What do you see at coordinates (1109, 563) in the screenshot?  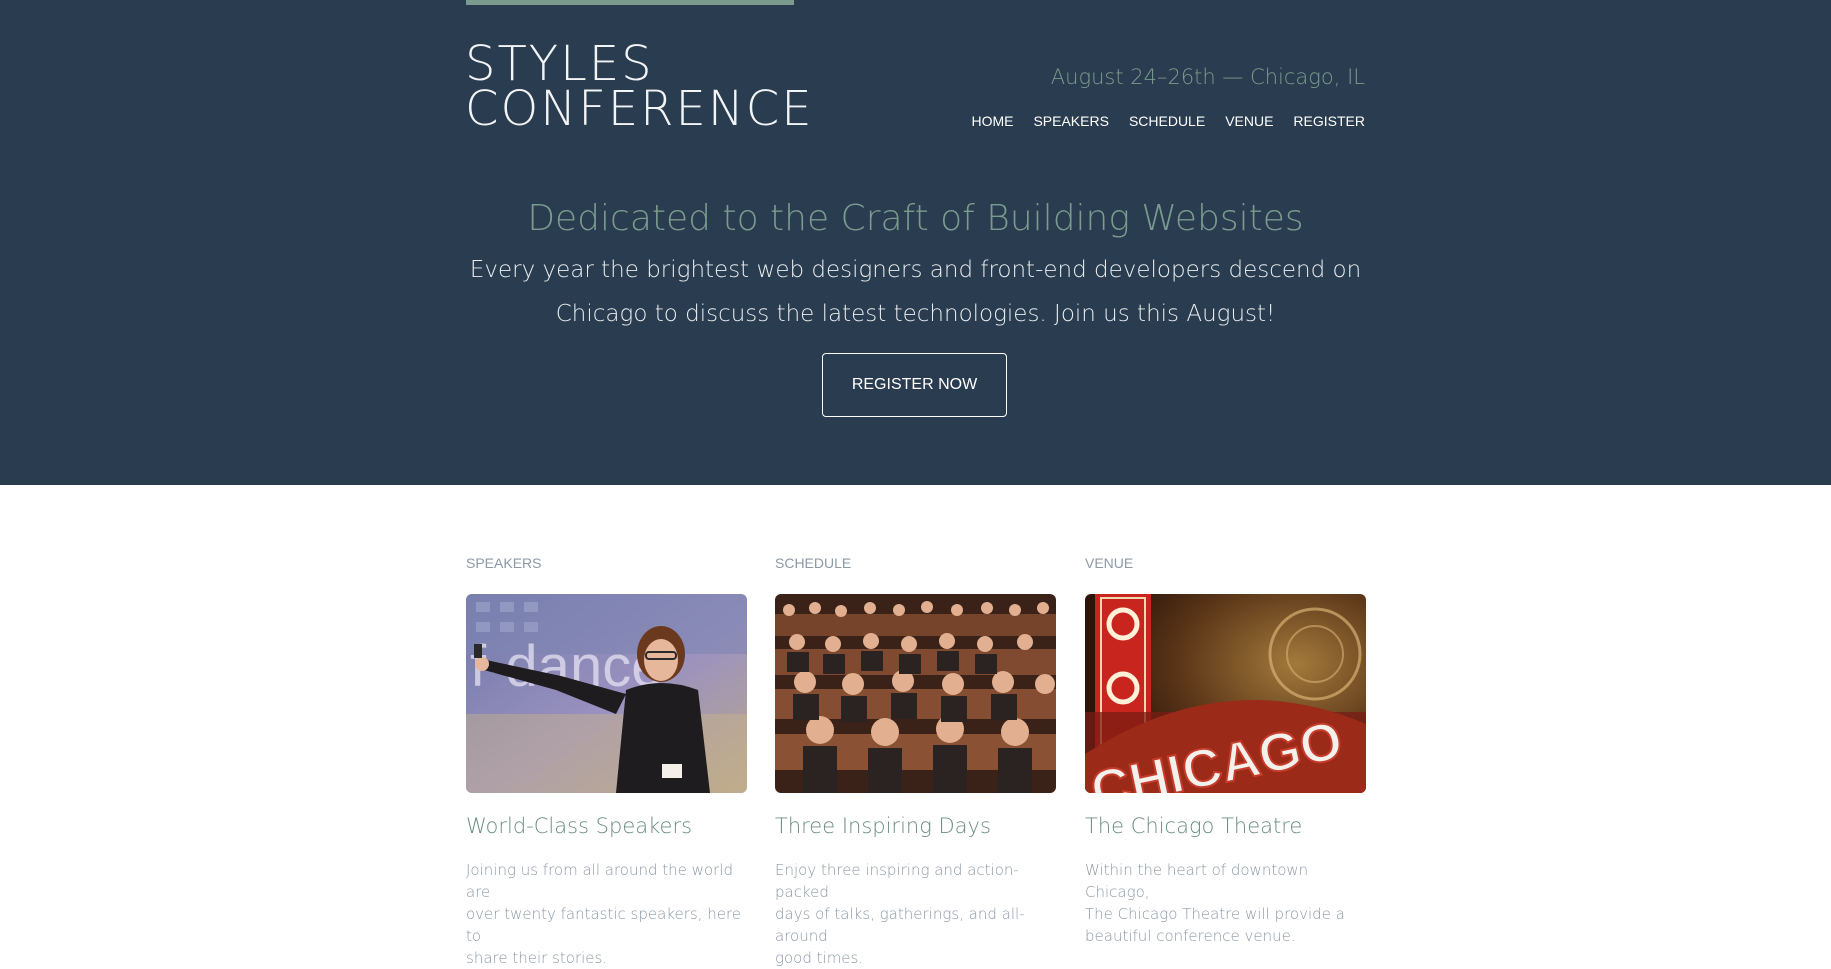 I see `venue-section-label: VENUE` at bounding box center [1109, 563].